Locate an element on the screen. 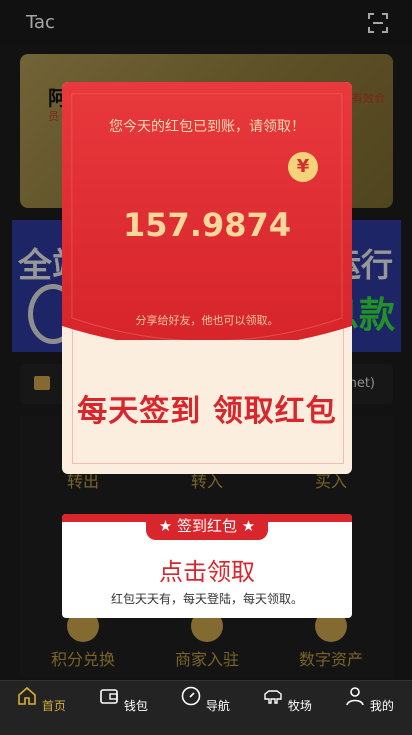  tab-home: 首页 is located at coordinates (41, 699).